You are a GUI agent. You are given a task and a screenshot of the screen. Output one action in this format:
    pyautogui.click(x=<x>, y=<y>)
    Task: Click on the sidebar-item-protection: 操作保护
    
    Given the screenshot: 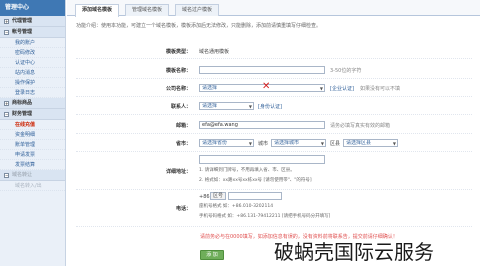 What is the action you would take?
    pyautogui.click(x=32, y=83)
    